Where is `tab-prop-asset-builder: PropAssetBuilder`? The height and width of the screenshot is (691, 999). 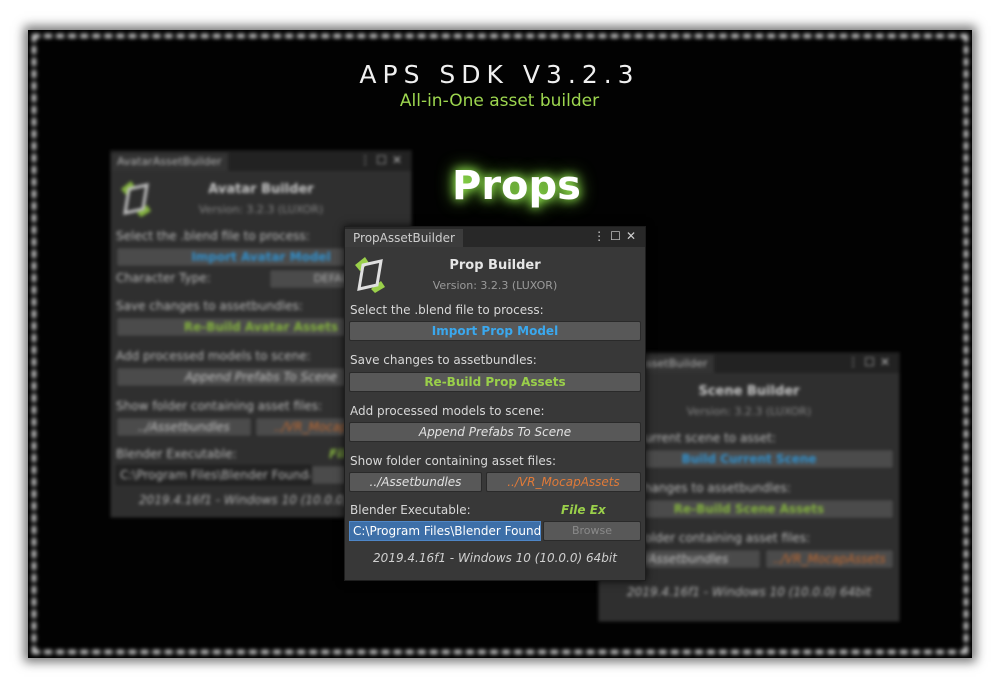 tab-prop-asset-builder: PropAssetBuilder is located at coordinates (404, 238).